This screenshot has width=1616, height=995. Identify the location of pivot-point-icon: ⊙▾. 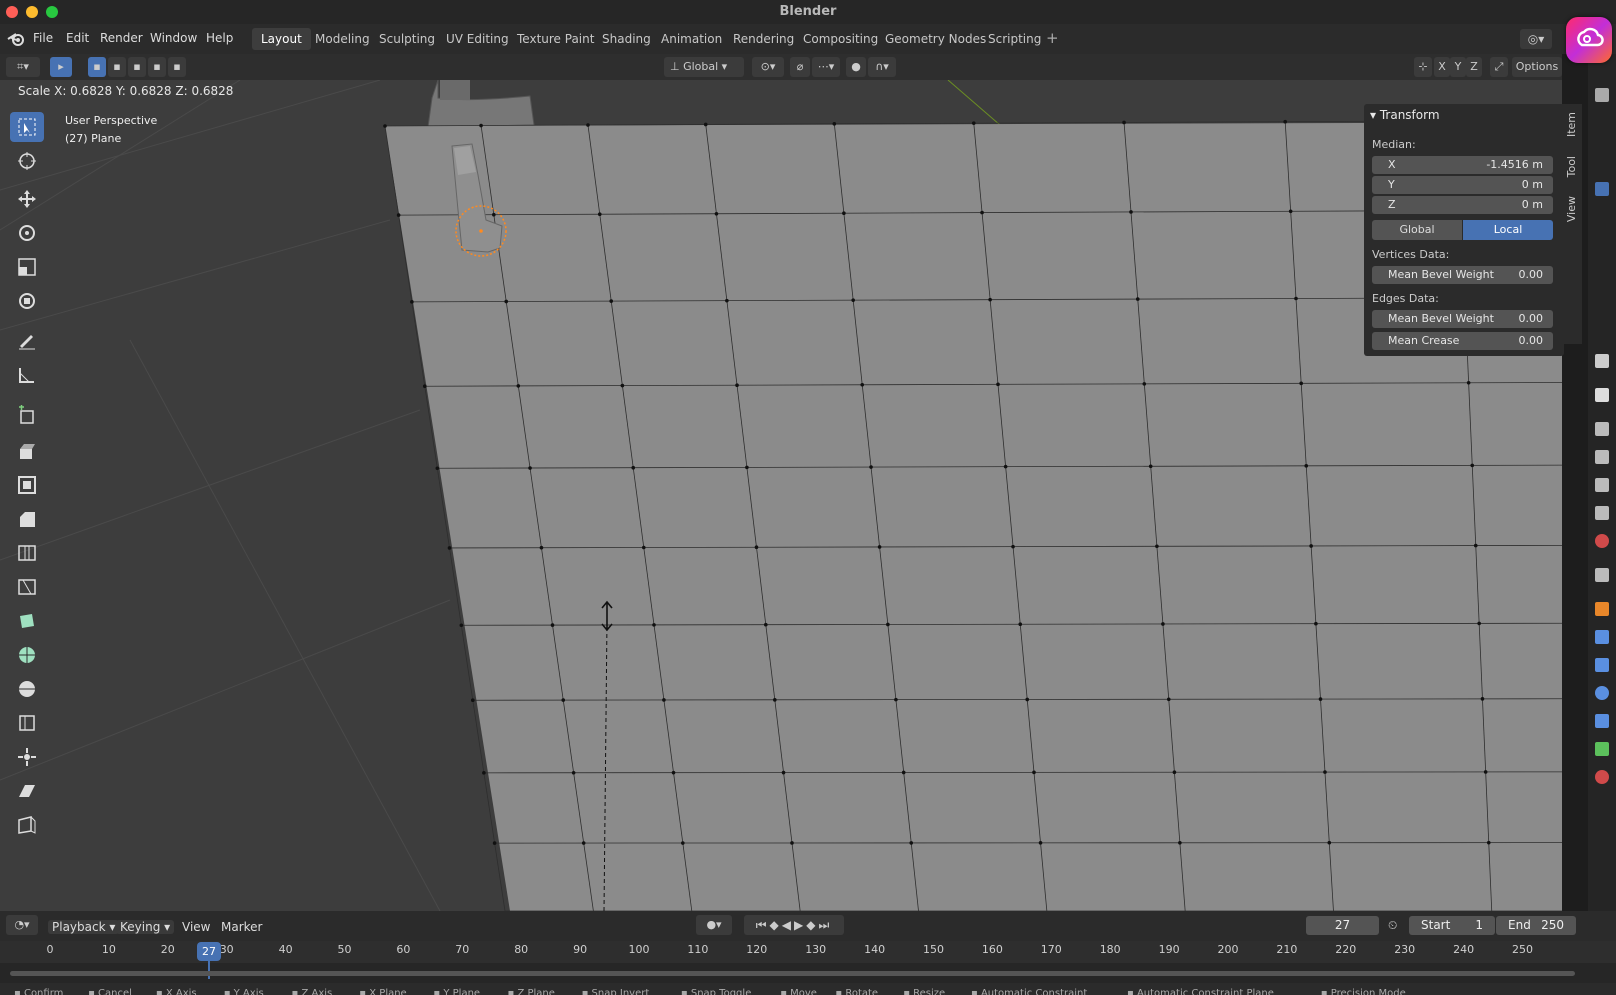
(768, 67).